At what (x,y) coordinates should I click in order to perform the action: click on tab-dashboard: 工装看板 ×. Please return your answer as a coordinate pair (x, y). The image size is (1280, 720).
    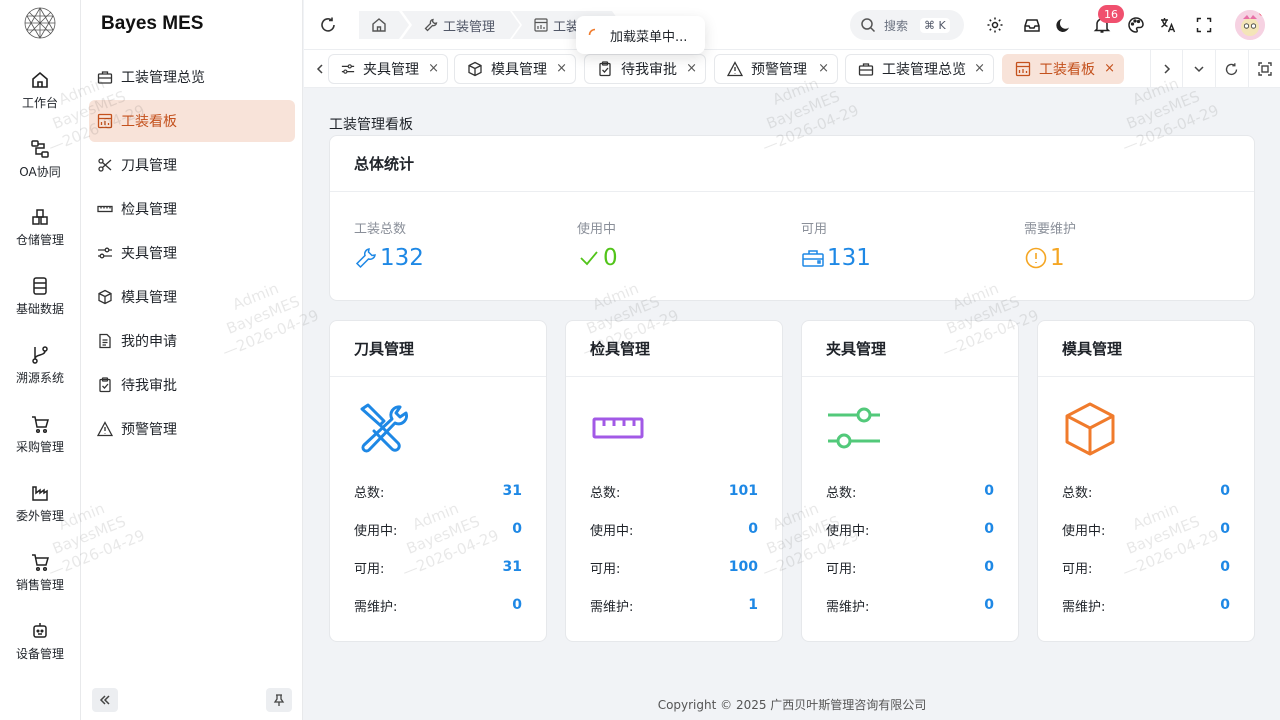
    Looking at the image, I should click on (1063, 69).